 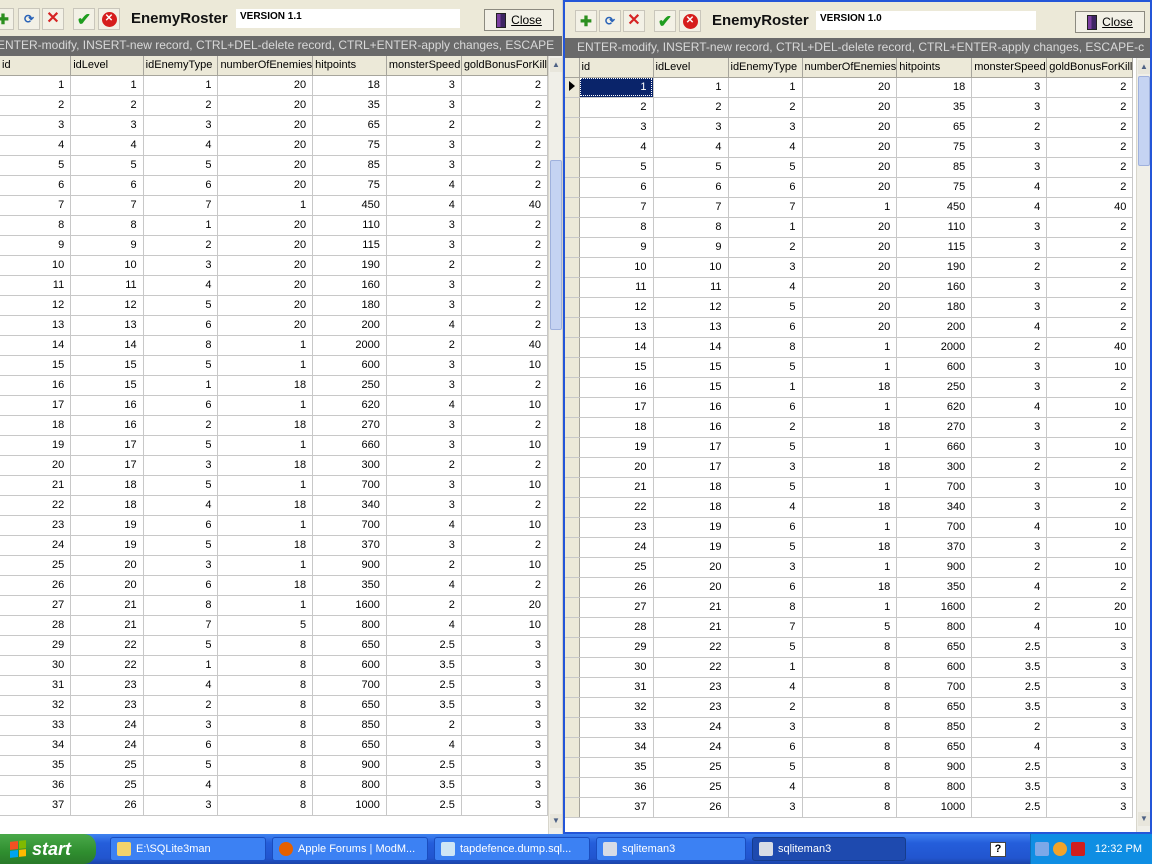 I want to click on table-row: 15 15 5 1 600 3 10, so click(x=849, y=367).